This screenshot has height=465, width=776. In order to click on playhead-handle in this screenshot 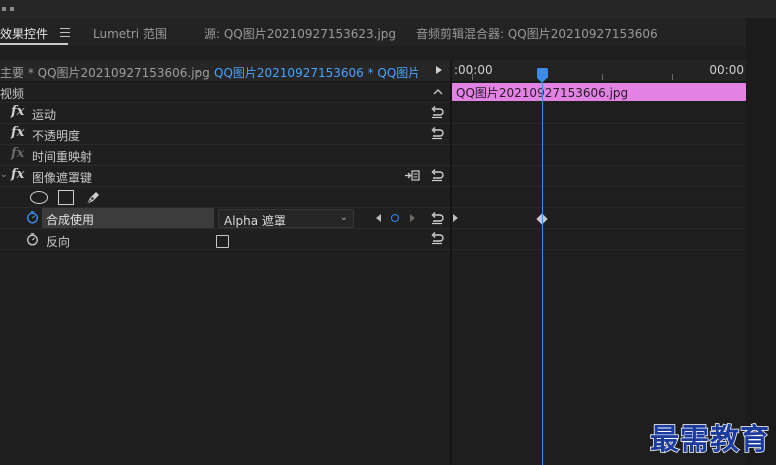, I will do `click(542, 75)`.